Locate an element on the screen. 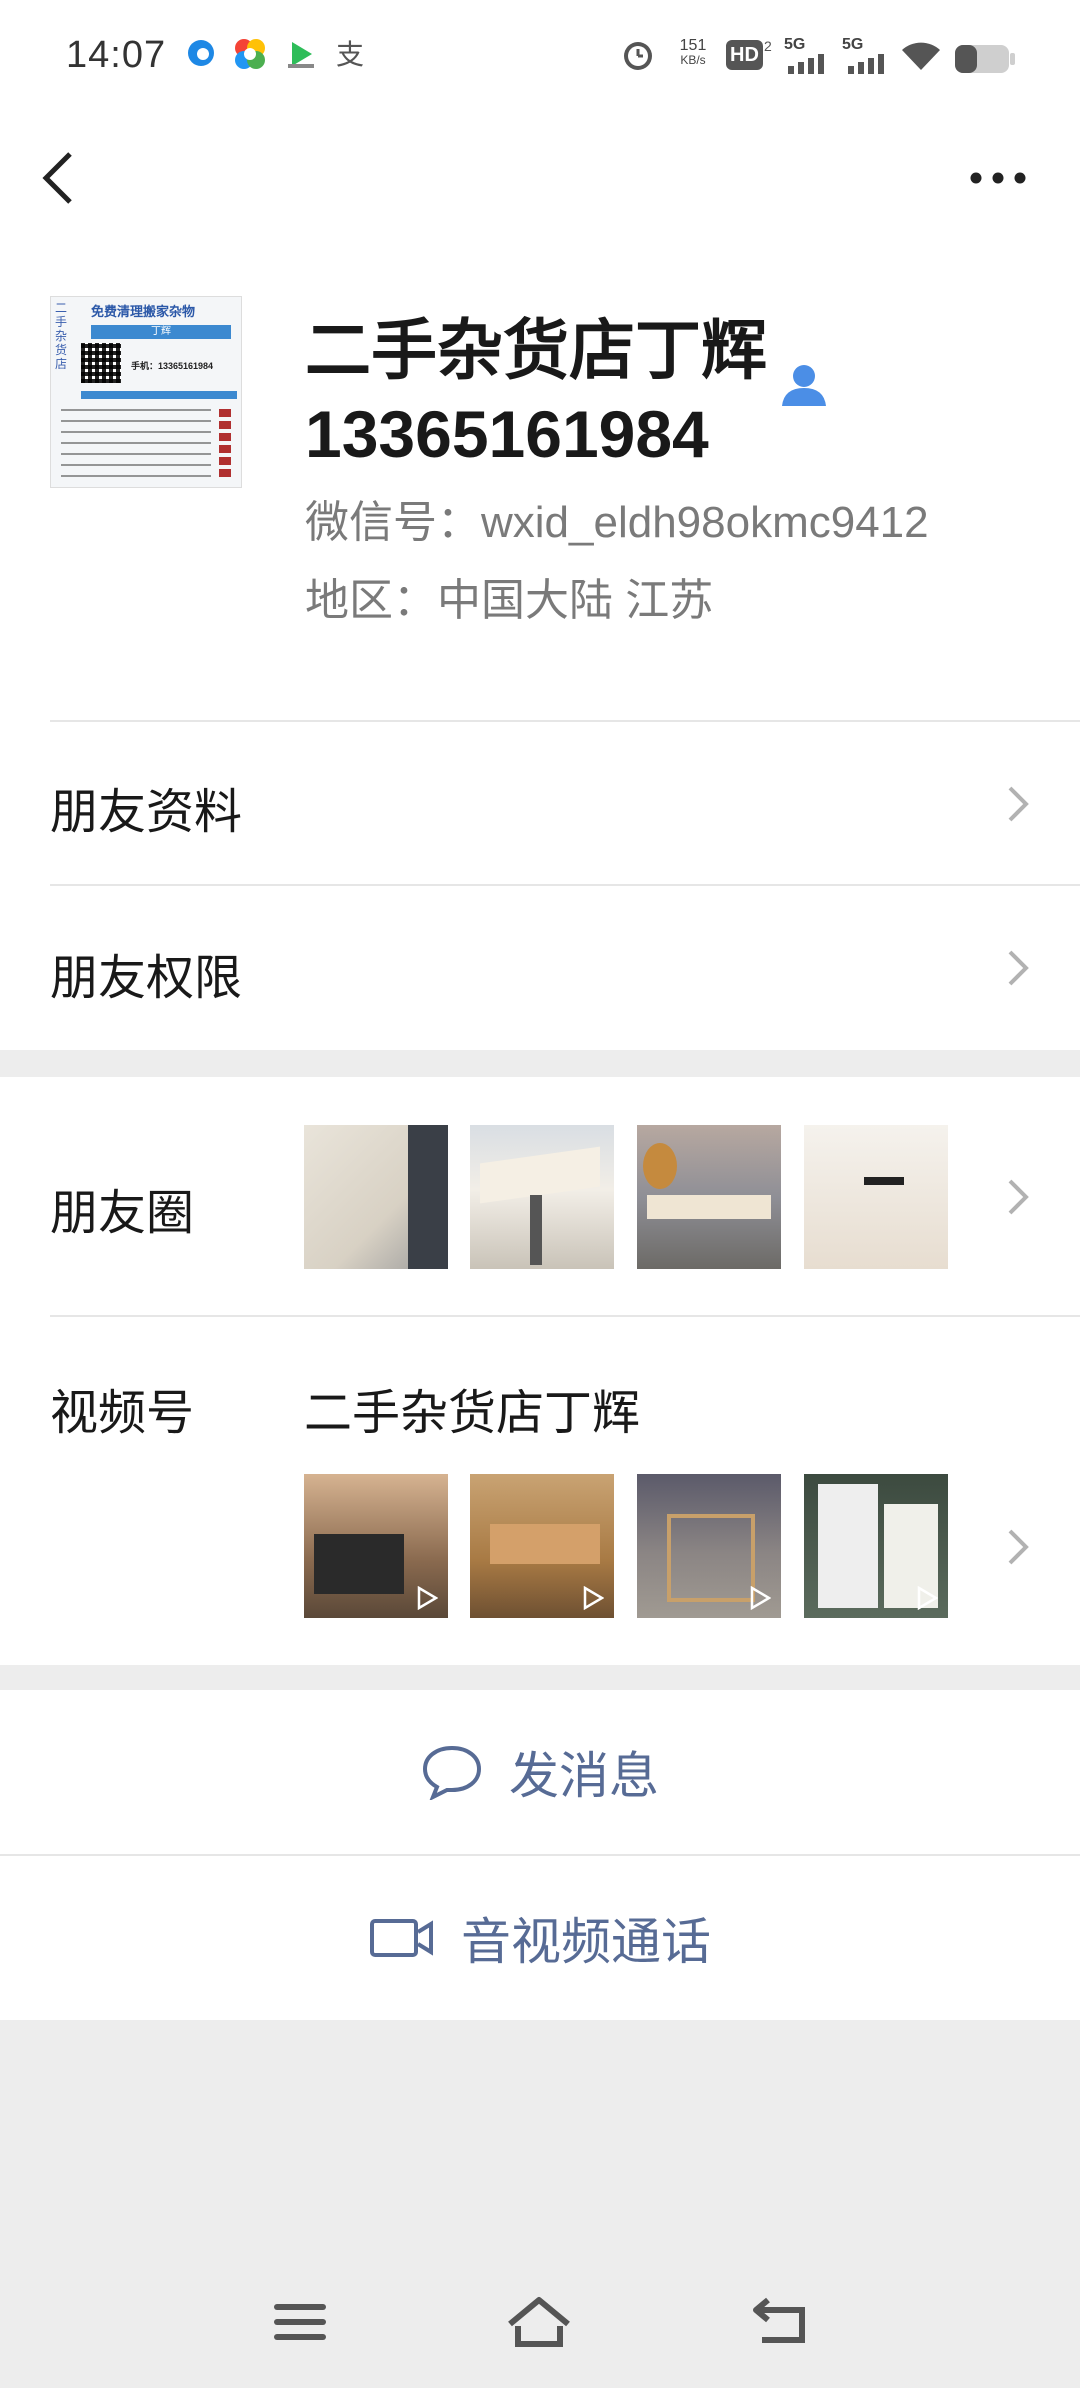 This screenshot has width=1080, height=2388. send-message-inner: 发消息 is located at coordinates (540, 1772).